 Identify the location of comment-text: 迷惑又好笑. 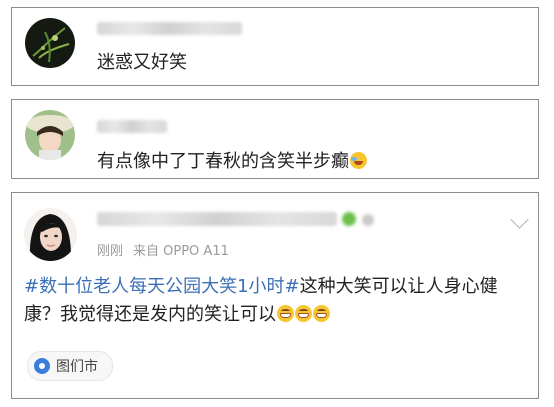
(142, 62).